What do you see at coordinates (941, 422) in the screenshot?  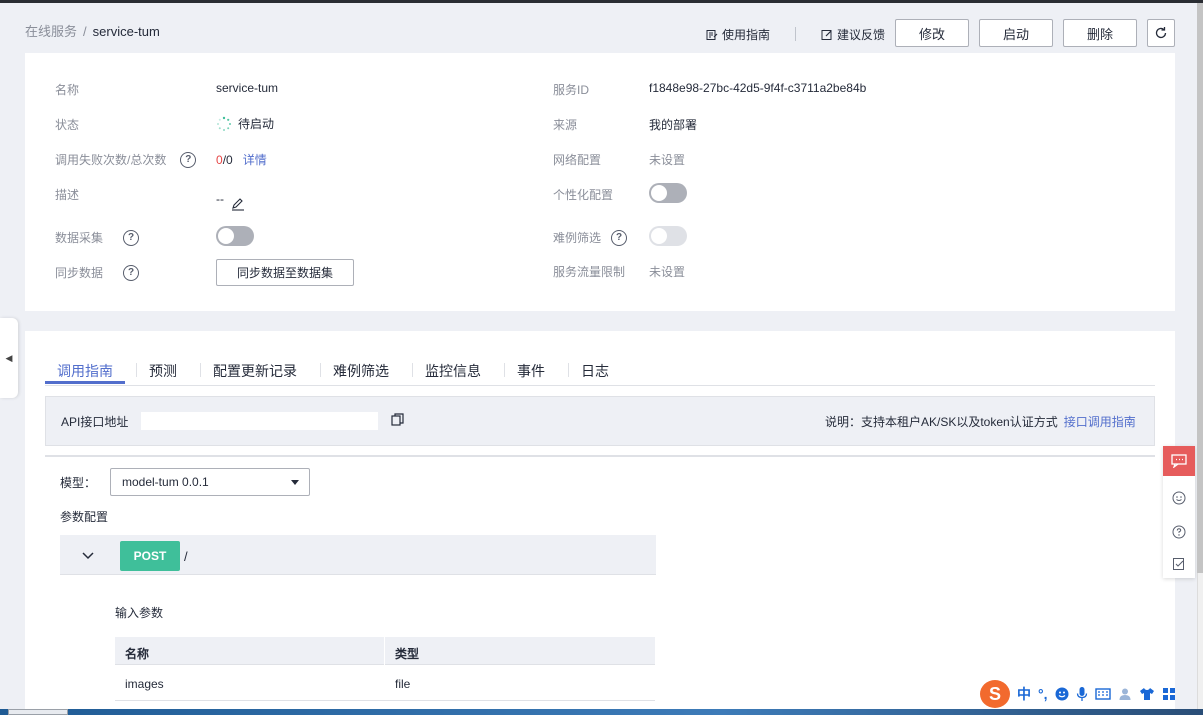 I see `api-note-text: 说明：支持本租户AK/SK以及token认证方式` at bounding box center [941, 422].